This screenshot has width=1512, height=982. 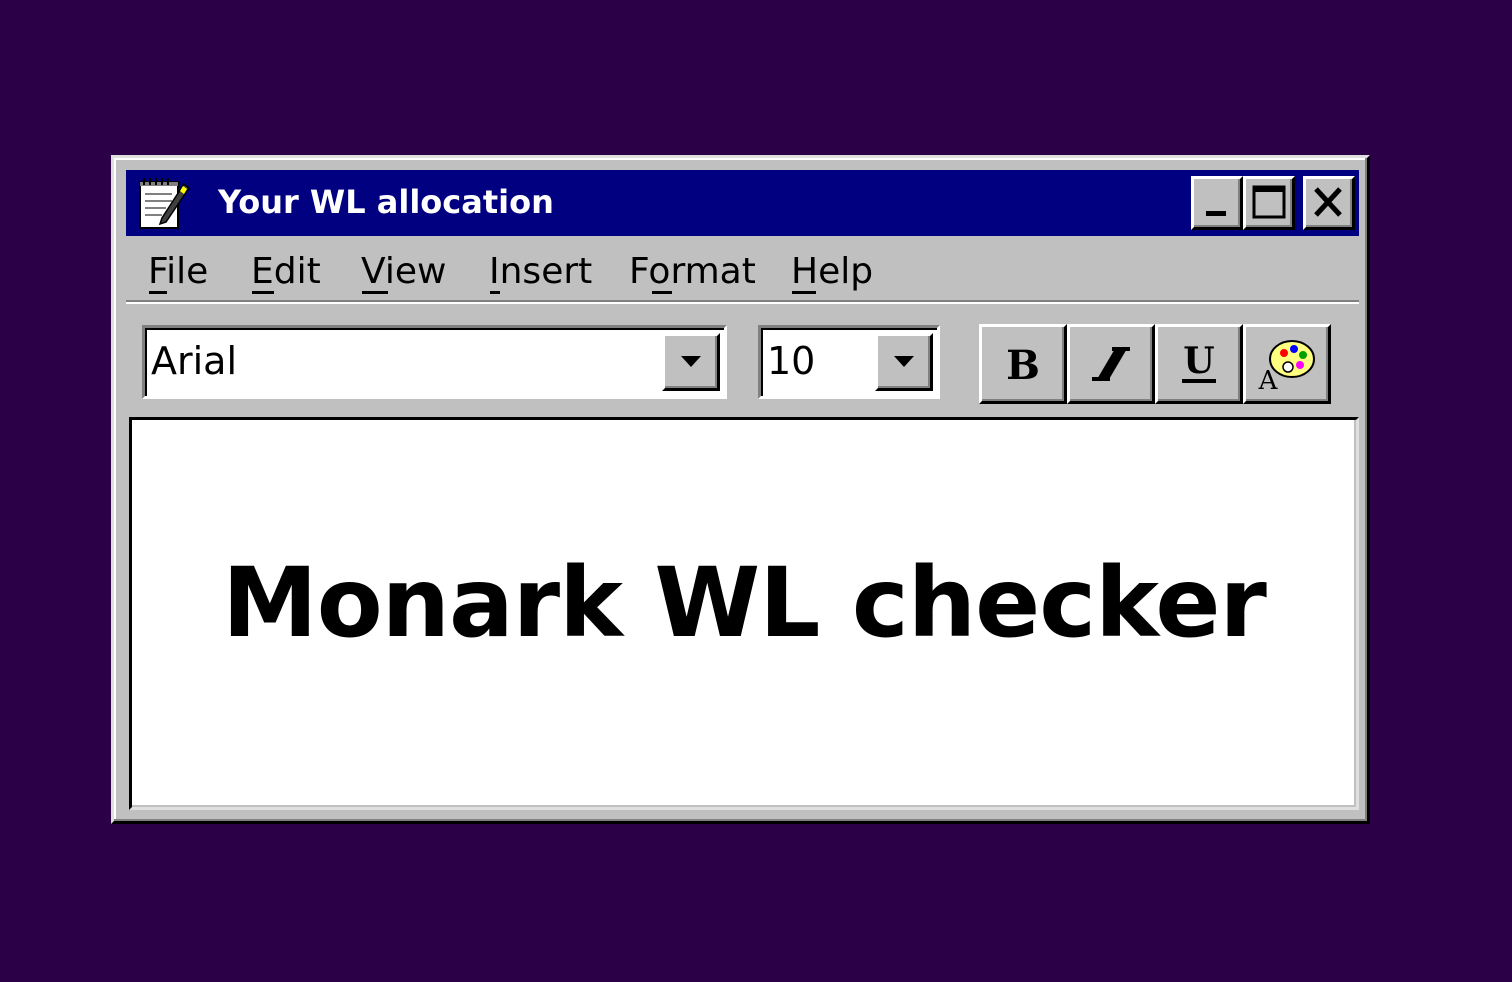 I want to click on minimize-icon, so click(x=1216, y=213).